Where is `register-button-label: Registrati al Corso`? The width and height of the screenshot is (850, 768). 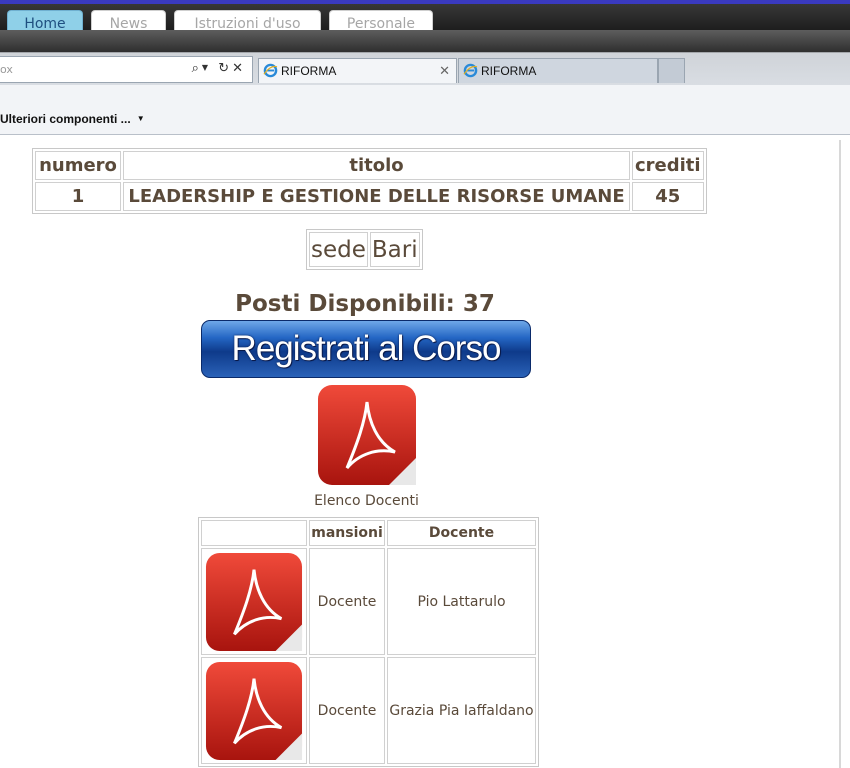
register-button-label: Registrati al Corso is located at coordinates (366, 348).